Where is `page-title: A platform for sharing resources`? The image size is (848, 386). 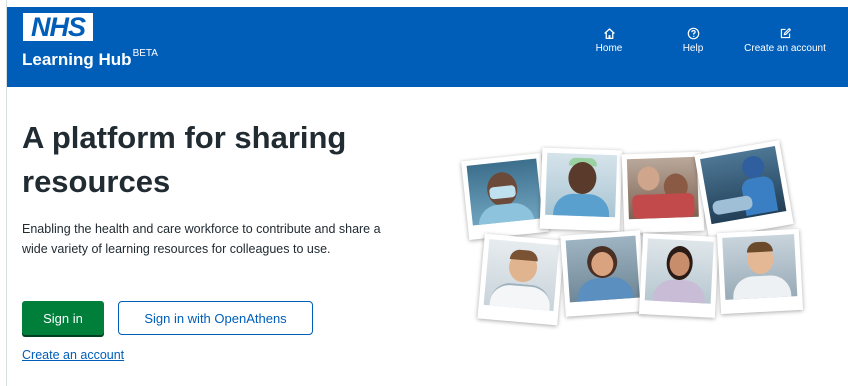 page-title: A platform for sharing resources is located at coordinates (184, 159).